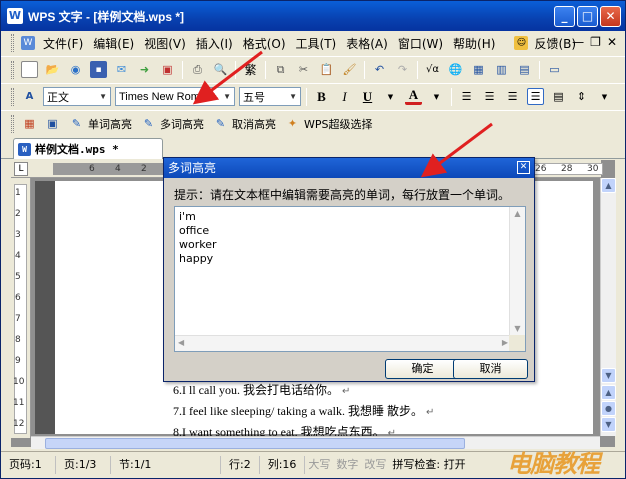 Image resolution: width=626 pixels, height=479 pixels. I want to click on style-select: 正文 ▼, so click(77, 96).